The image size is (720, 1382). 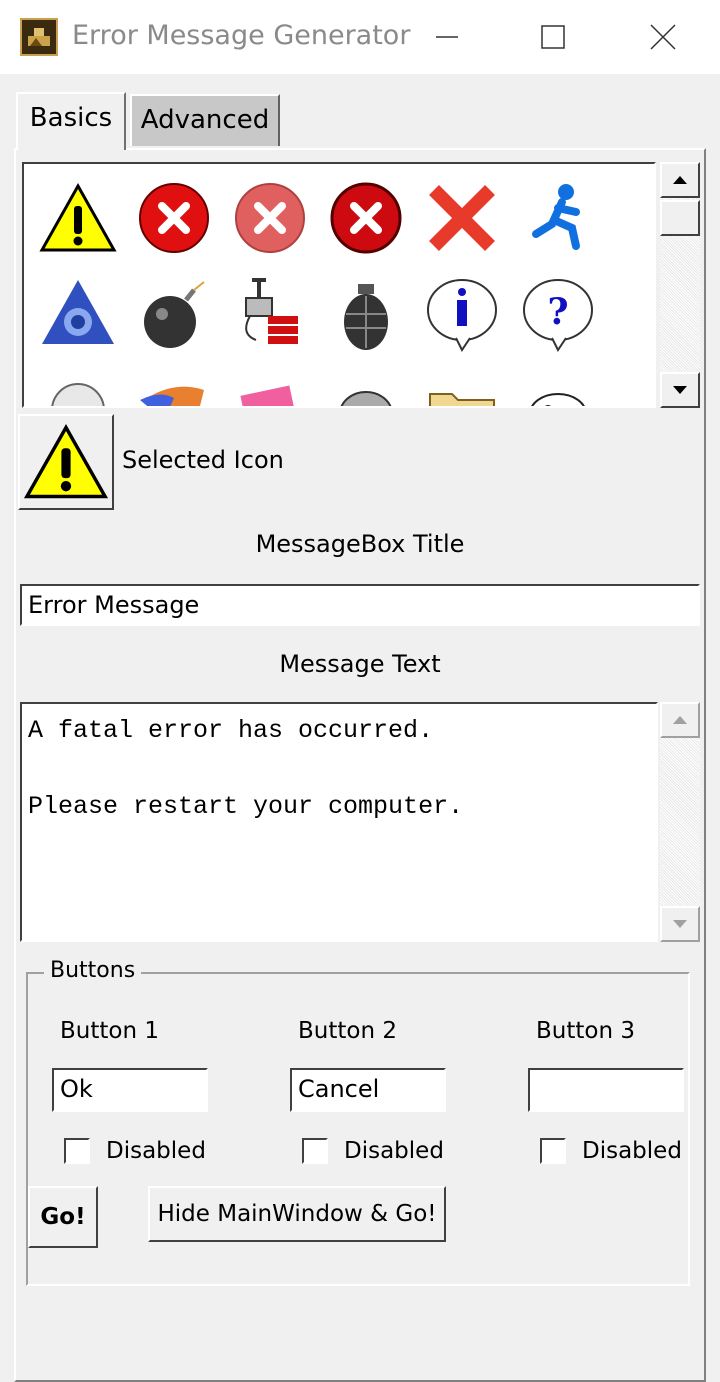 What do you see at coordinates (360, 605) in the screenshot?
I see `messagebox-title-input: Error Message` at bounding box center [360, 605].